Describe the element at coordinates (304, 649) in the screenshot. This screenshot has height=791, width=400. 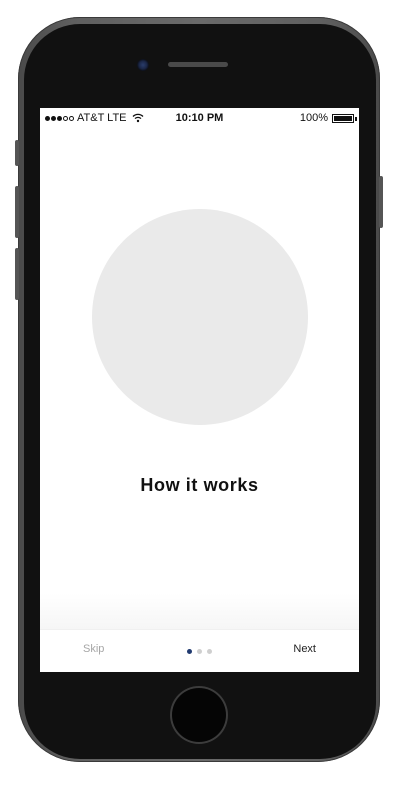
I see `next-button: Next` at that location.